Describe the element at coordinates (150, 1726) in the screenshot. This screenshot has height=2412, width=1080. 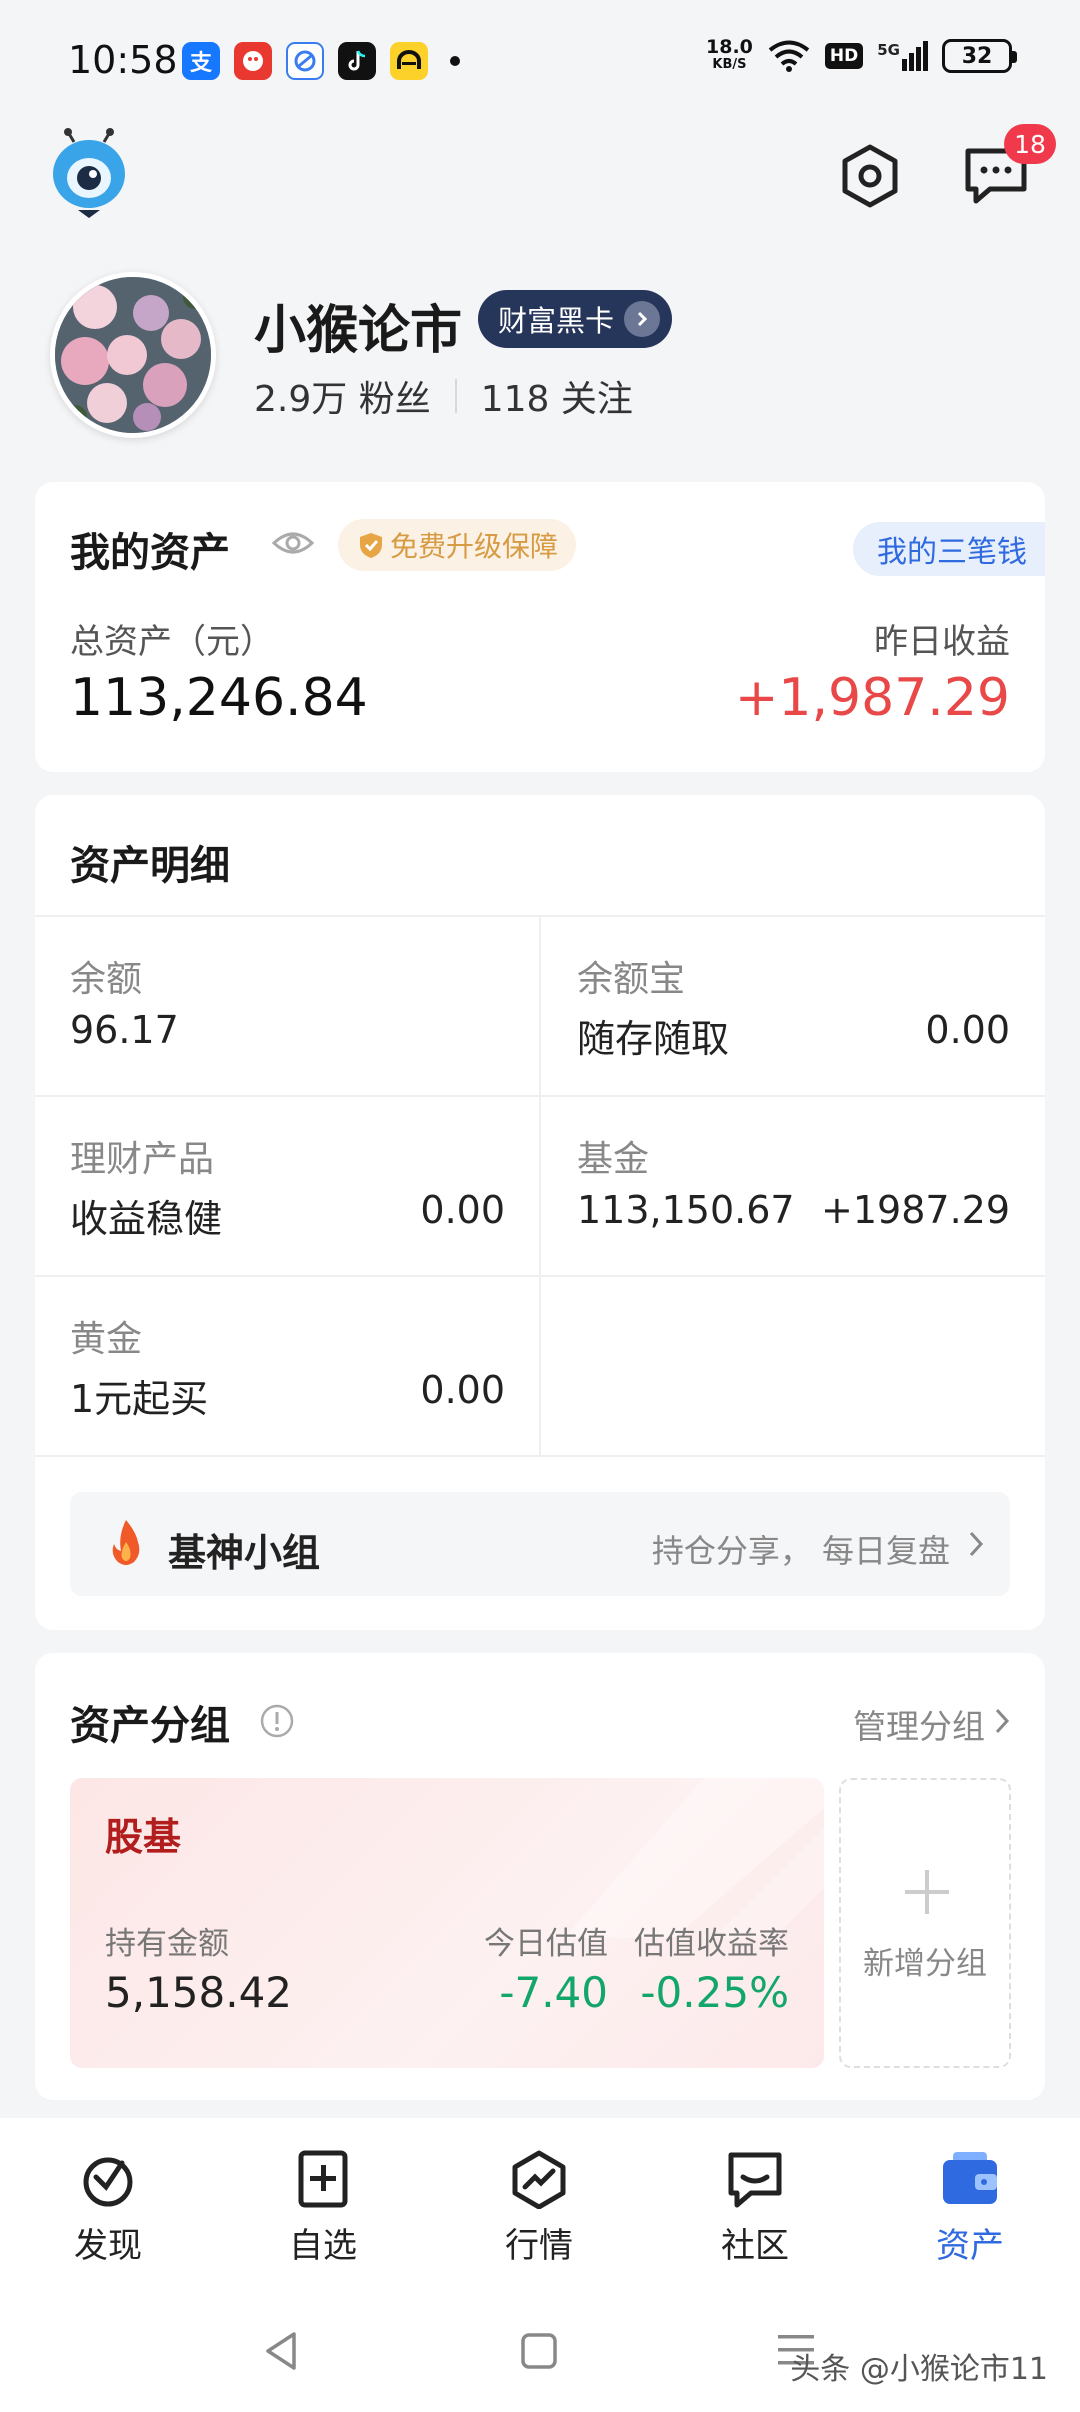
I see `groups-title: 资产分组` at that location.